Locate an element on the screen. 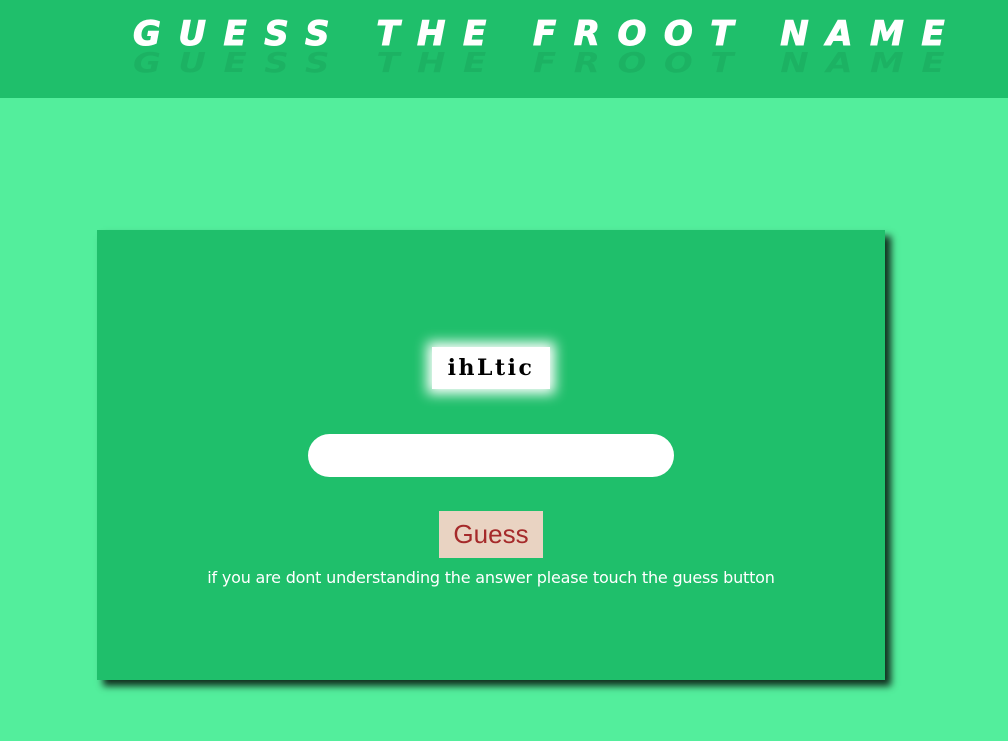 The height and width of the screenshot is (741, 1008). scrambled-word-box: ihLtic is located at coordinates (491, 368).